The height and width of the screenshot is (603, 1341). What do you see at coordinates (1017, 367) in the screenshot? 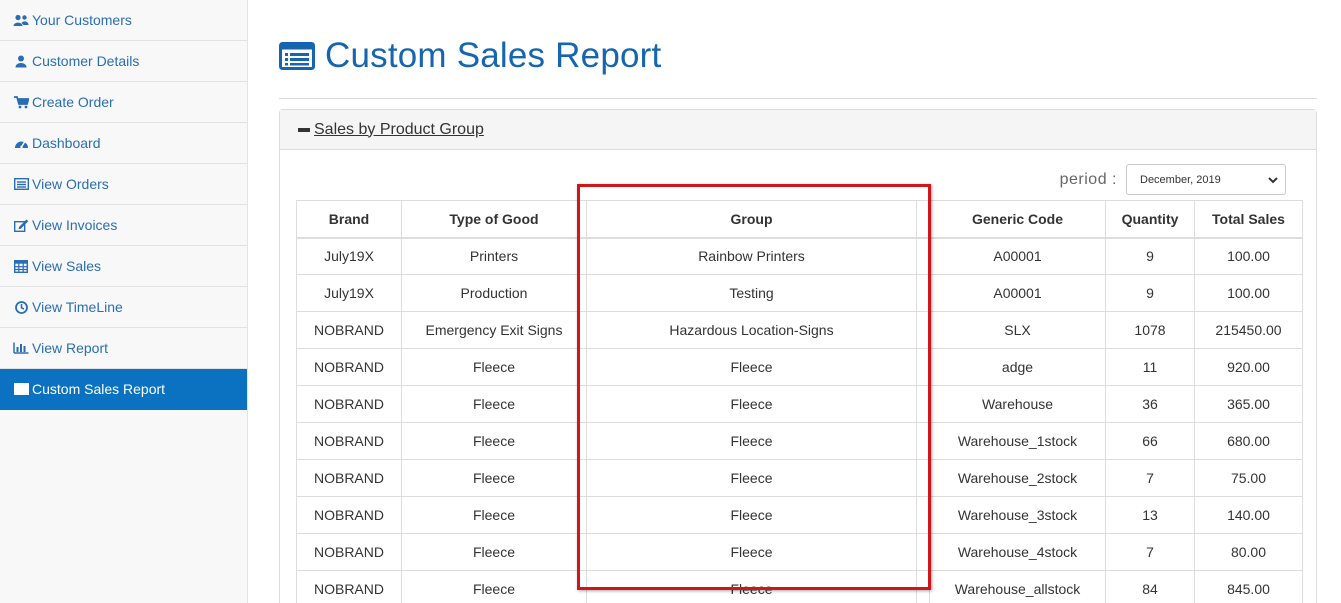
I see `cell-generic-code: adge` at bounding box center [1017, 367].